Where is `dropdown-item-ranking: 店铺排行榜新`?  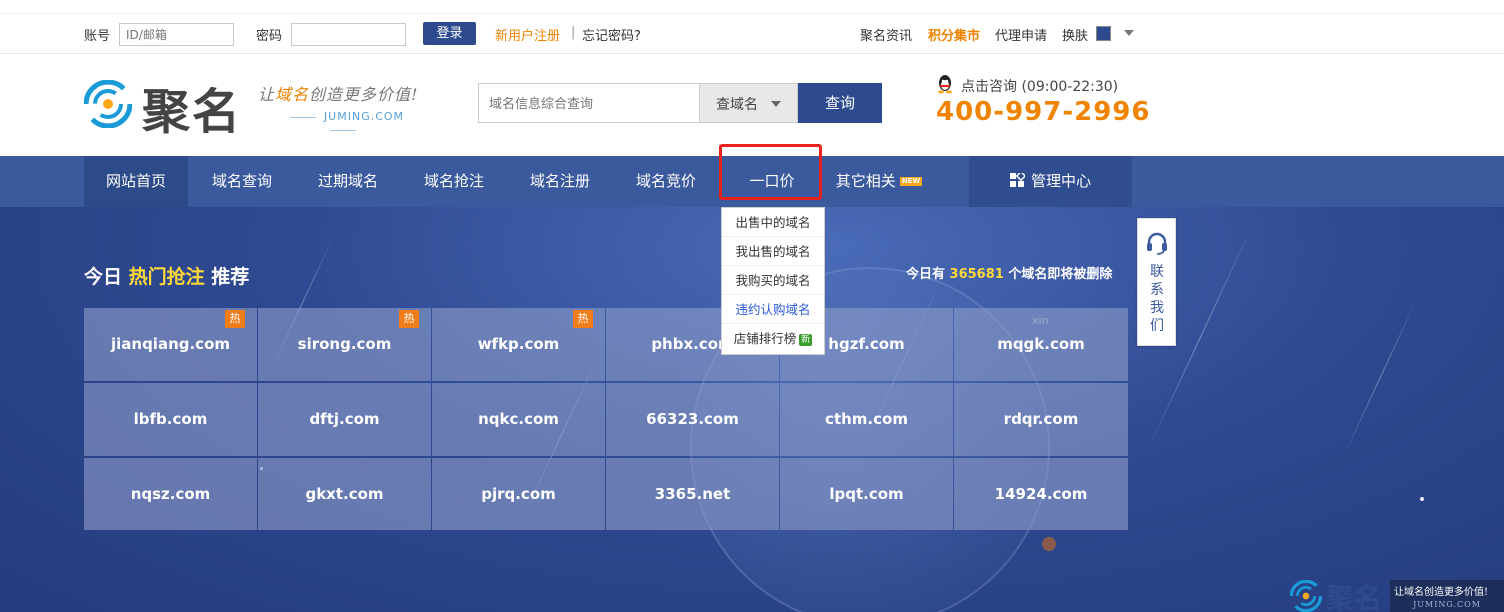 dropdown-item-ranking: 店铺排行榜新 is located at coordinates (773, 338).